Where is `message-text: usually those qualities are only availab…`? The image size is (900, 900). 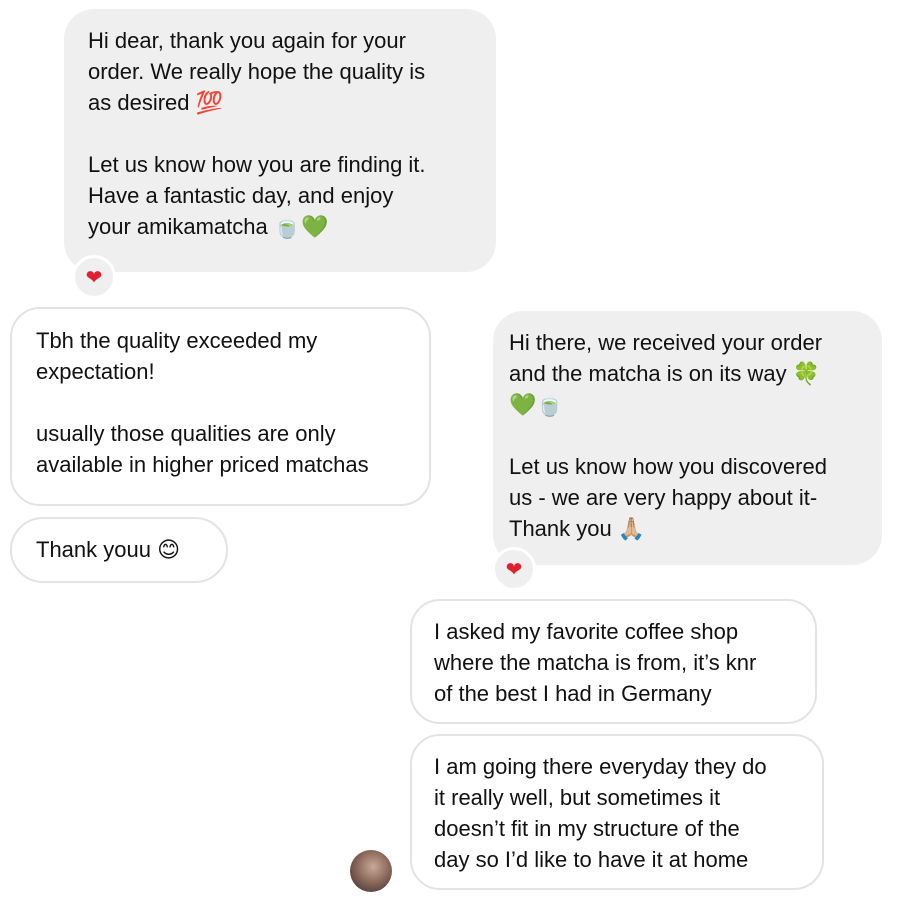
message-text: usually those qualities are only availab… is located at coordinates (202, 449).